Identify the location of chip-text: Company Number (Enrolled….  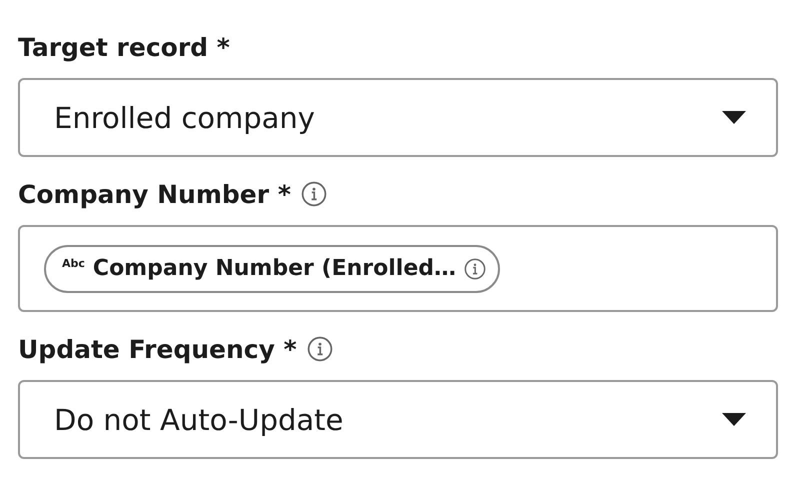
(274, 268).